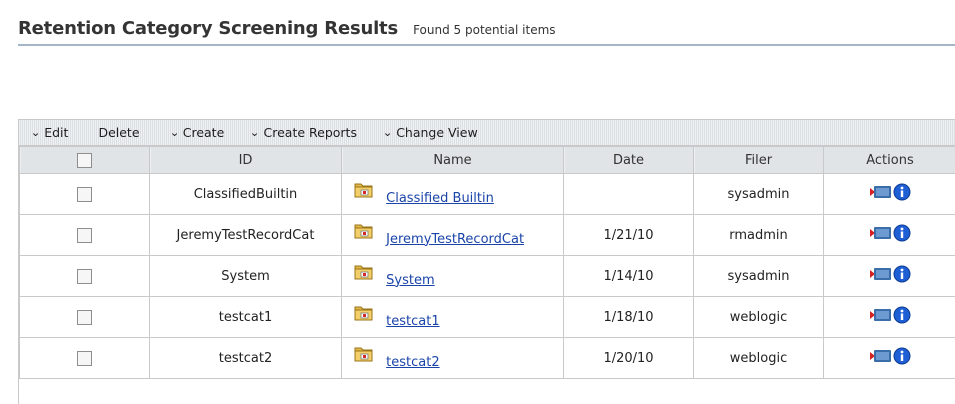  Describe the element at coordinates (204, 132) in the screenshot. I see `create-menu-label: Create` at that location.